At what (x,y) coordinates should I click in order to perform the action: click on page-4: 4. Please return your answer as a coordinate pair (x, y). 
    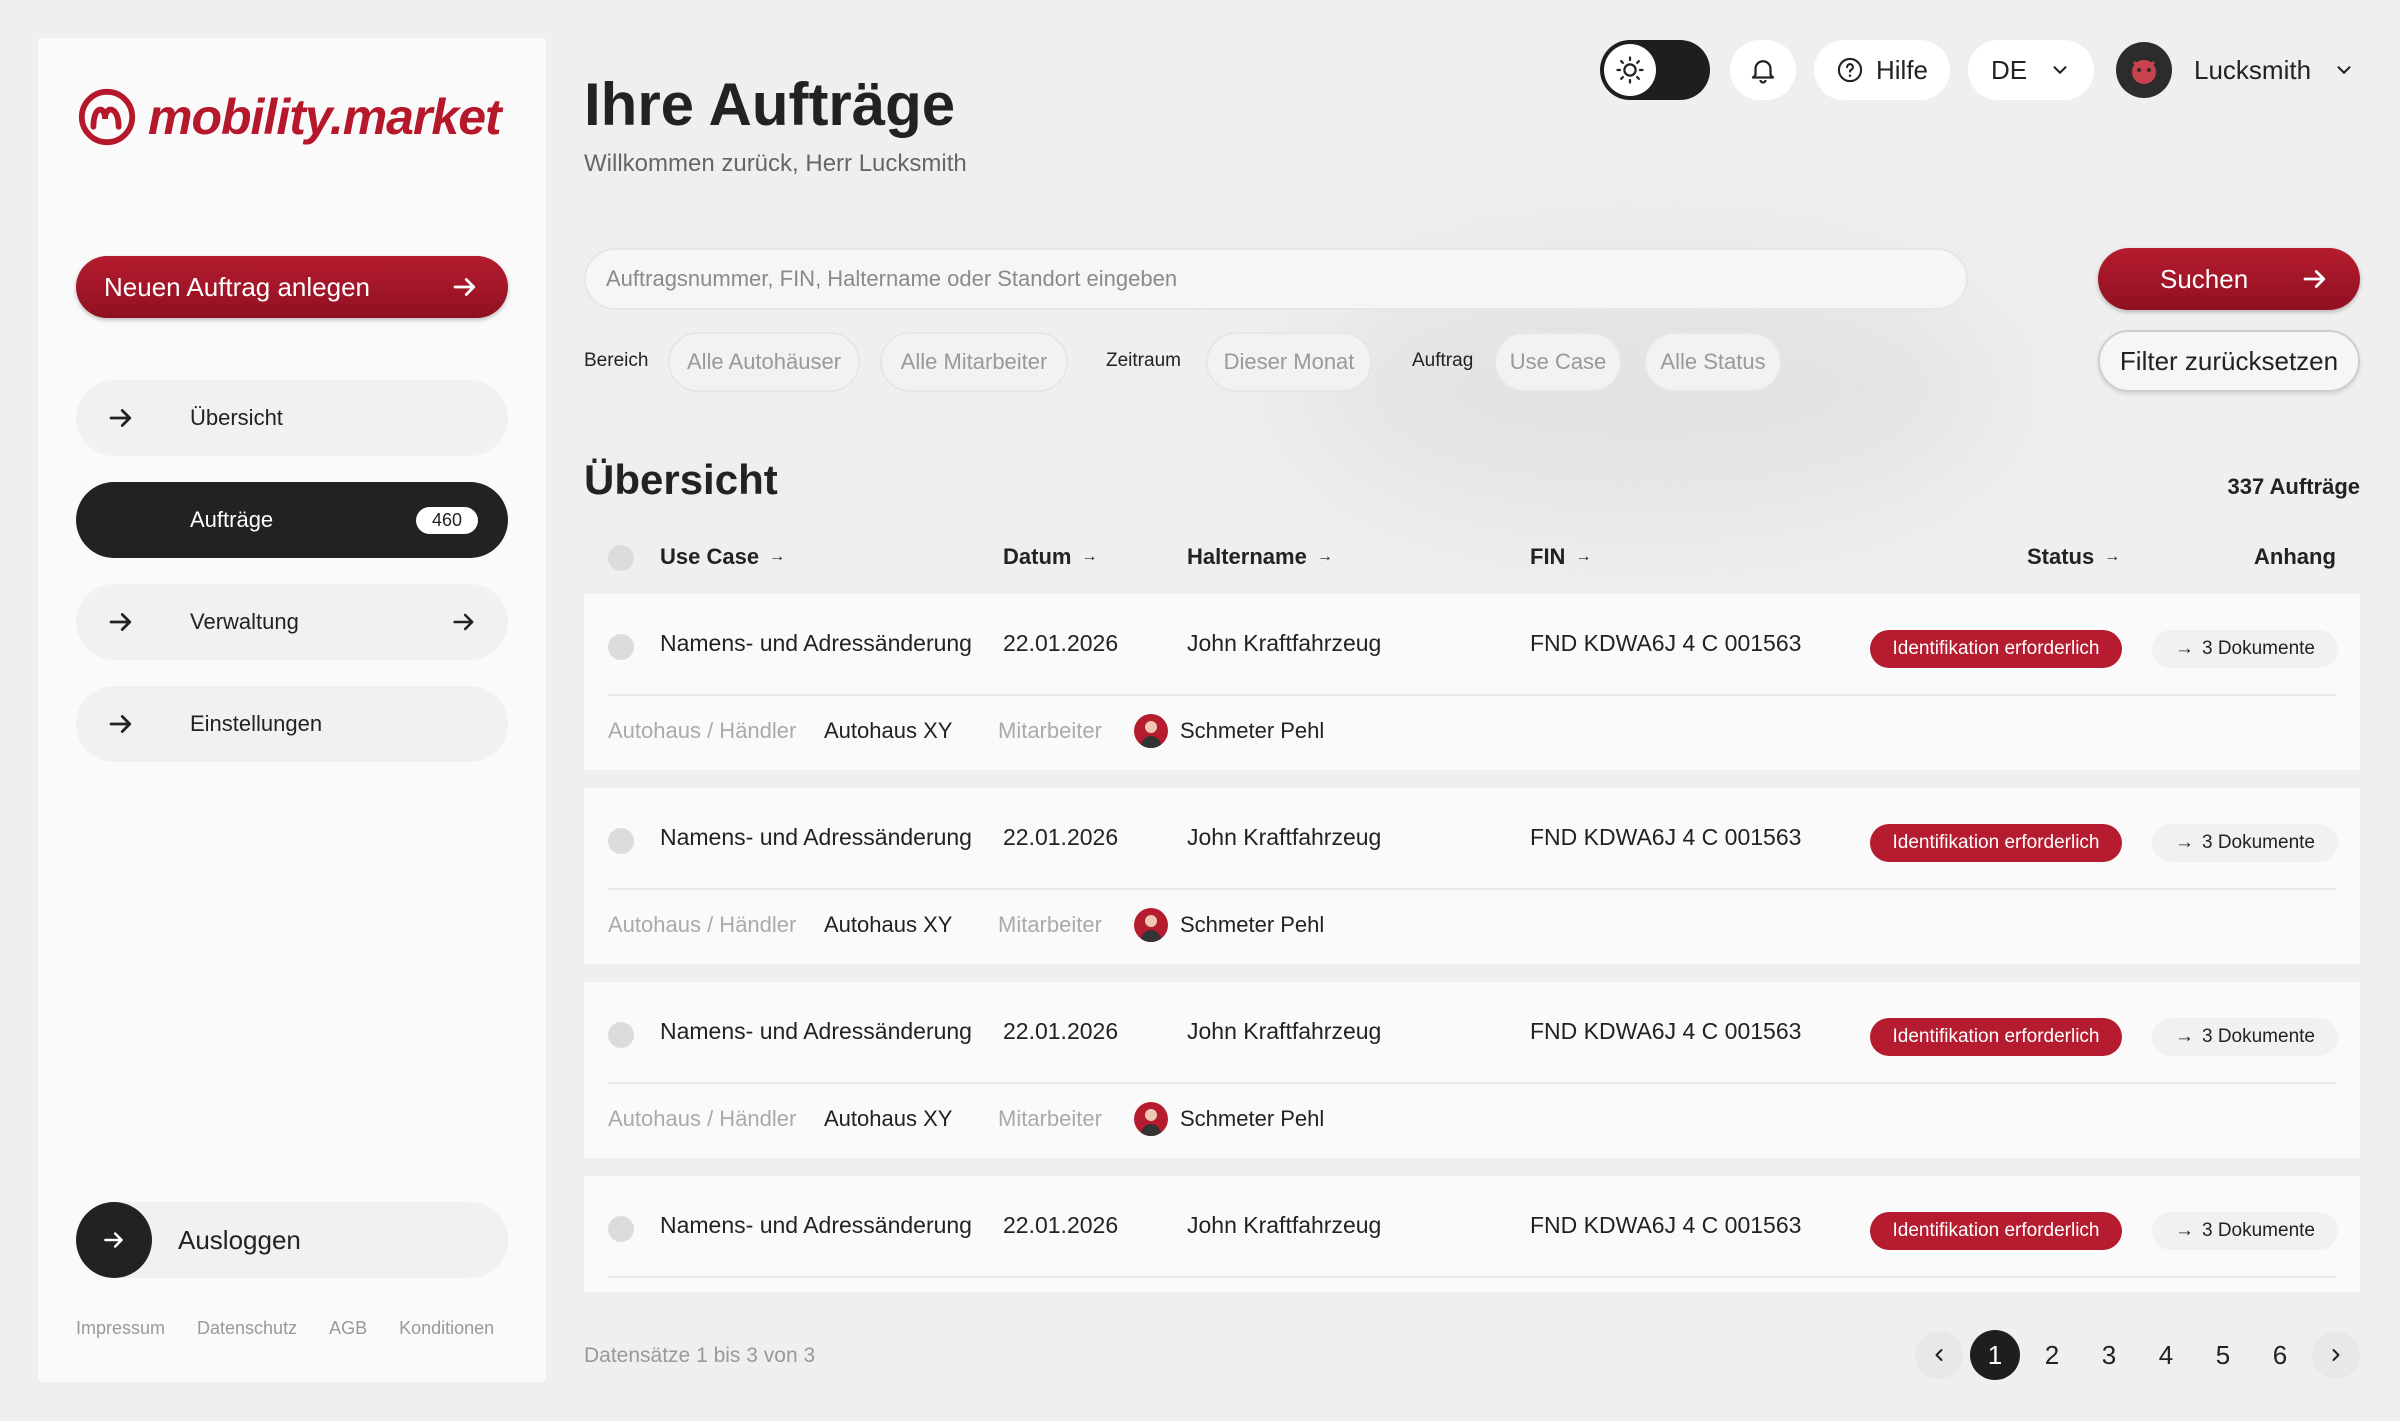
    Looking at the image, I should click on (2166, 1355).